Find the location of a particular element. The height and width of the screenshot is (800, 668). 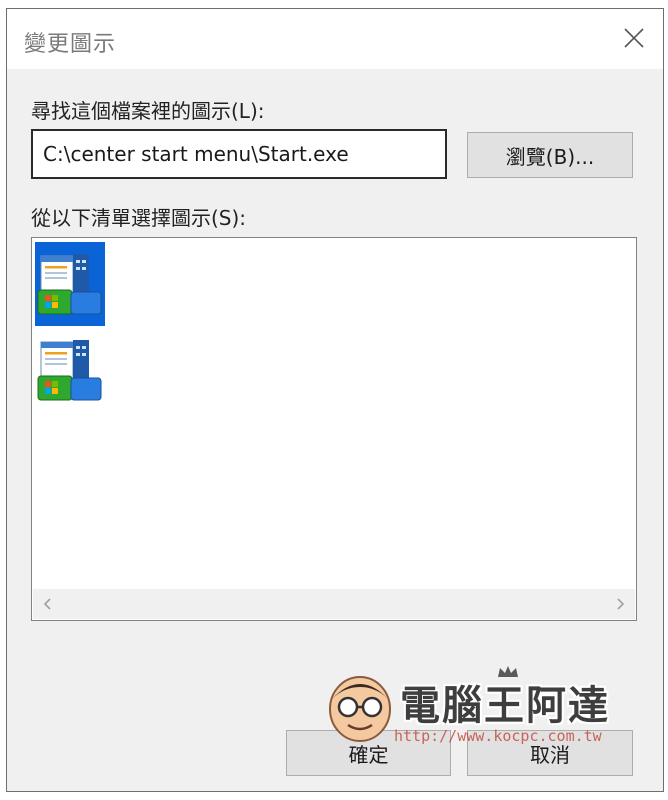

horizontal-scrollbar is located at coordinates (334, 604).